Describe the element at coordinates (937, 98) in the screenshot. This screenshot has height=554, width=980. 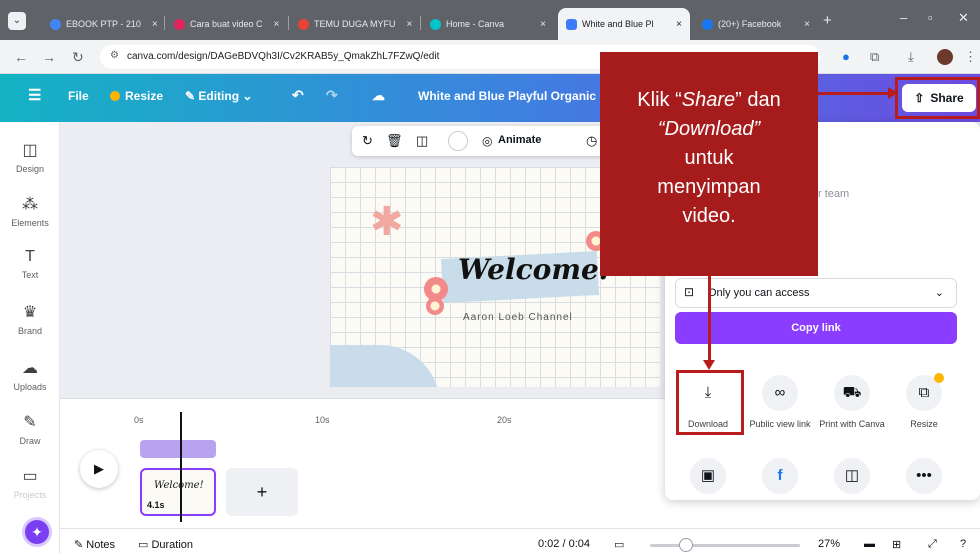
I see `share-highlight-box` at that location.